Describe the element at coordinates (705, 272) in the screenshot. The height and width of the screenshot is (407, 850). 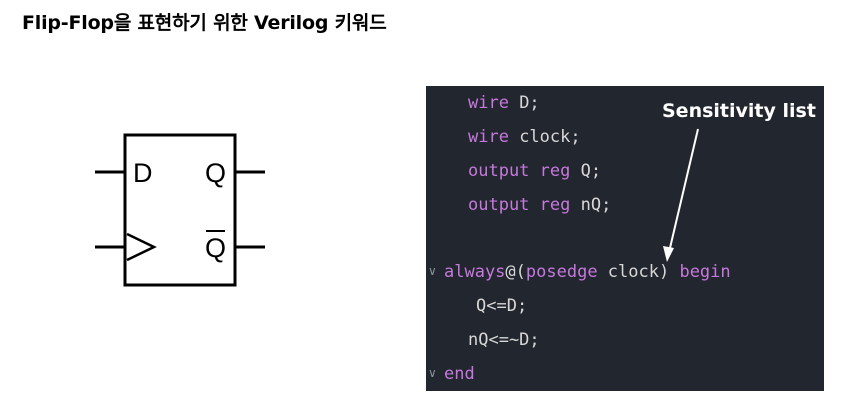
I see `keyword: begin` at that location.